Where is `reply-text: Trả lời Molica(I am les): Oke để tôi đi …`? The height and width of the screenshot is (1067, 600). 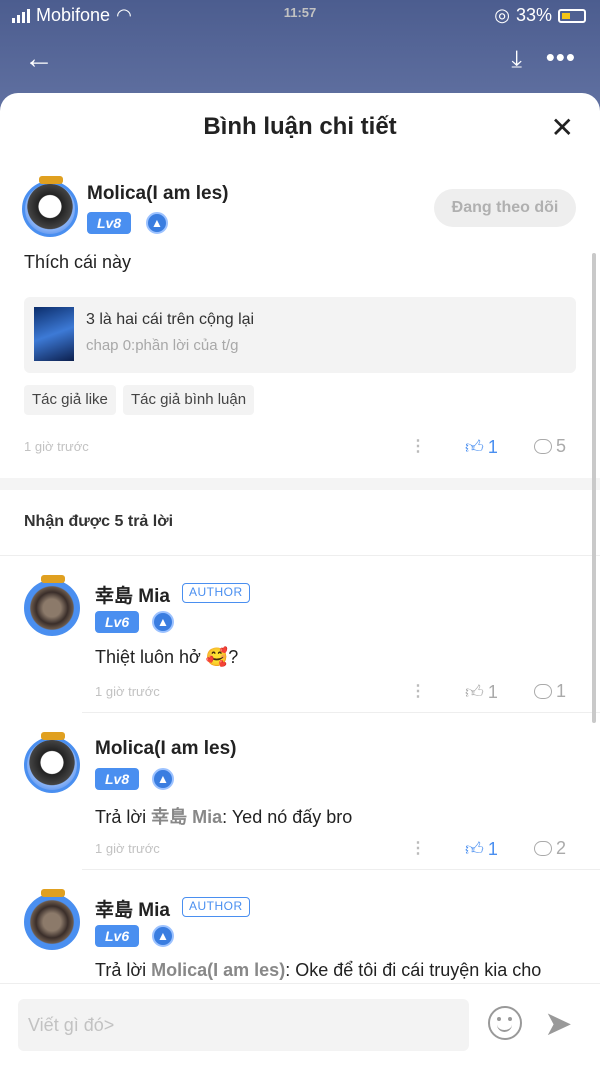
reply-text: Trả lời Molica(I am les): Oke để tôi đi … is located at coordinates (318, 970).